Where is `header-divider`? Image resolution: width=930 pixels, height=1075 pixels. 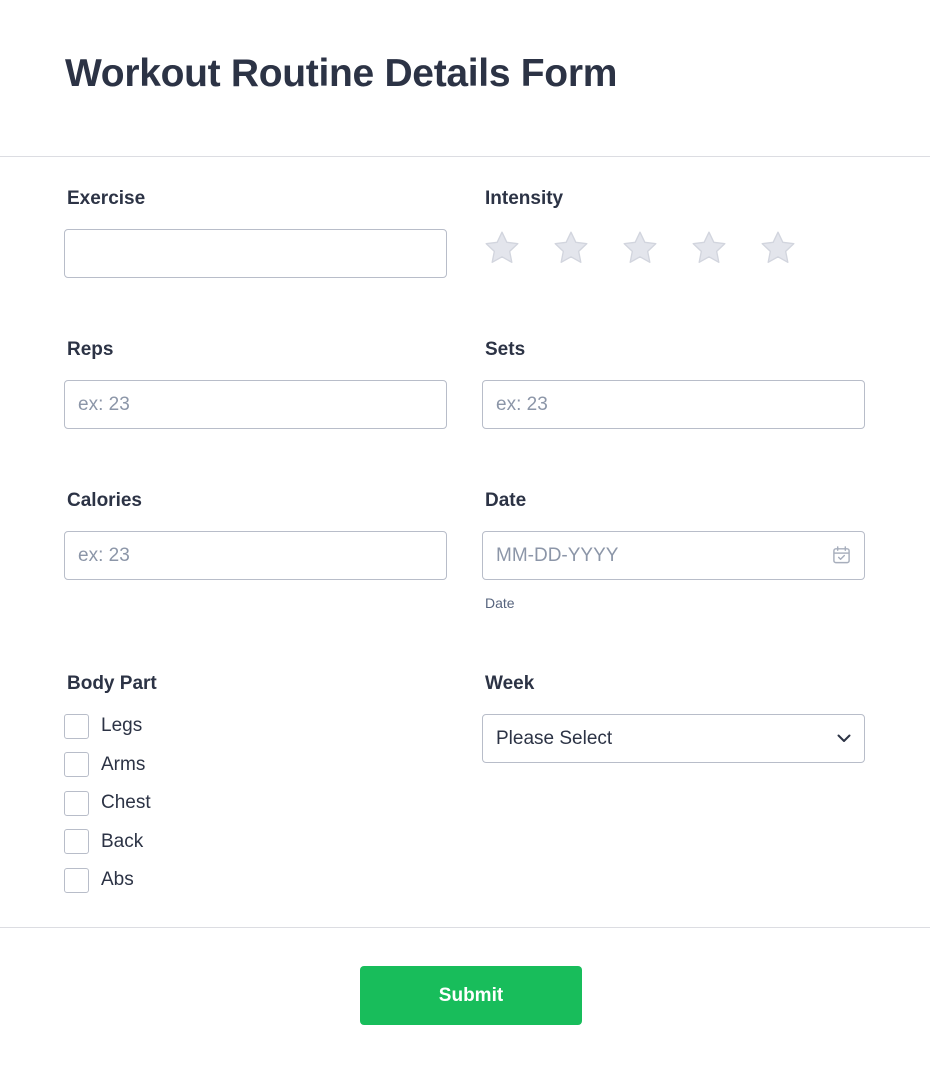 header-divider is located at coordinates (465, 156).